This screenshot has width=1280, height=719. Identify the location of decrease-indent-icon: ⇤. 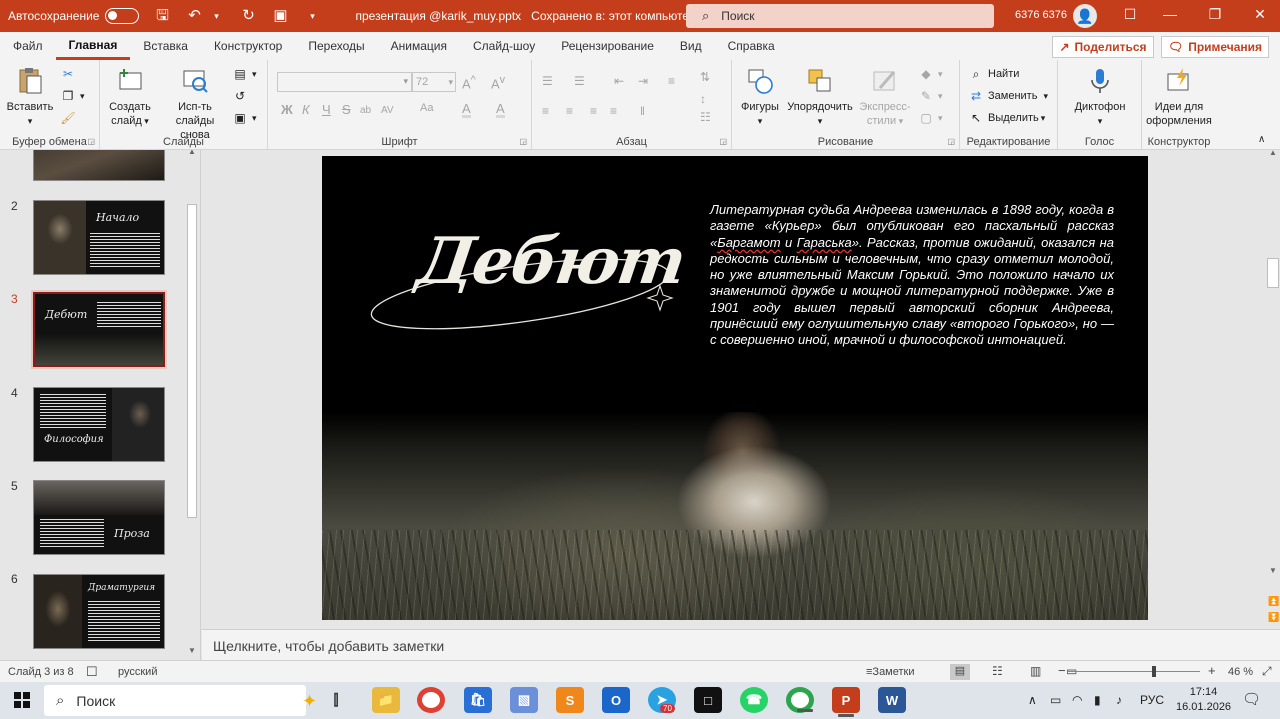
(619, 81).